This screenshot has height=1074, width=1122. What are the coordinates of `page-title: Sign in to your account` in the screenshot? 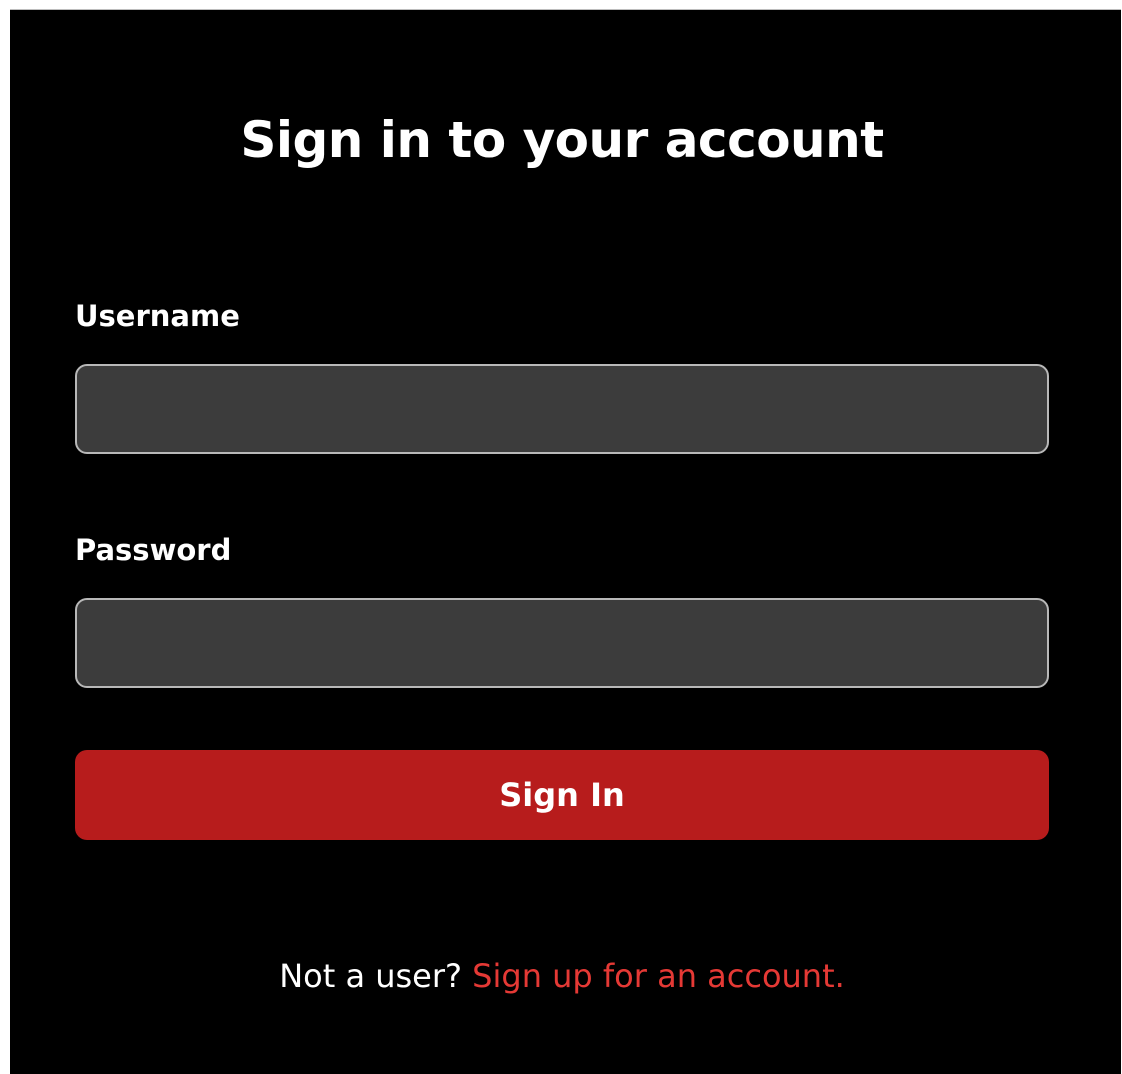 It's located at (562, 140).